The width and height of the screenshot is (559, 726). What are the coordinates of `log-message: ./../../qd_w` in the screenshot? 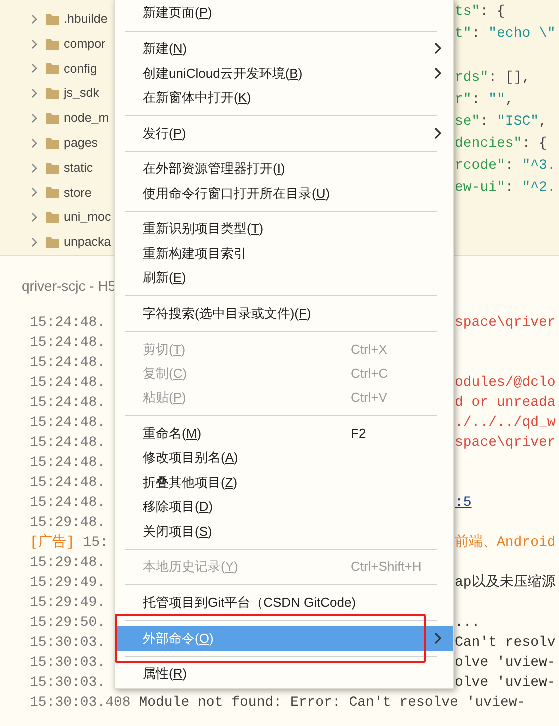 It's located at (505, 423).